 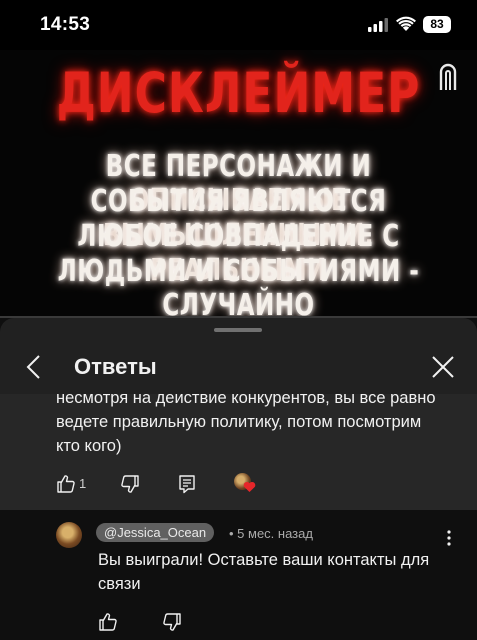 I want to click on reply-comment-icon, so click(x=187, y=484).